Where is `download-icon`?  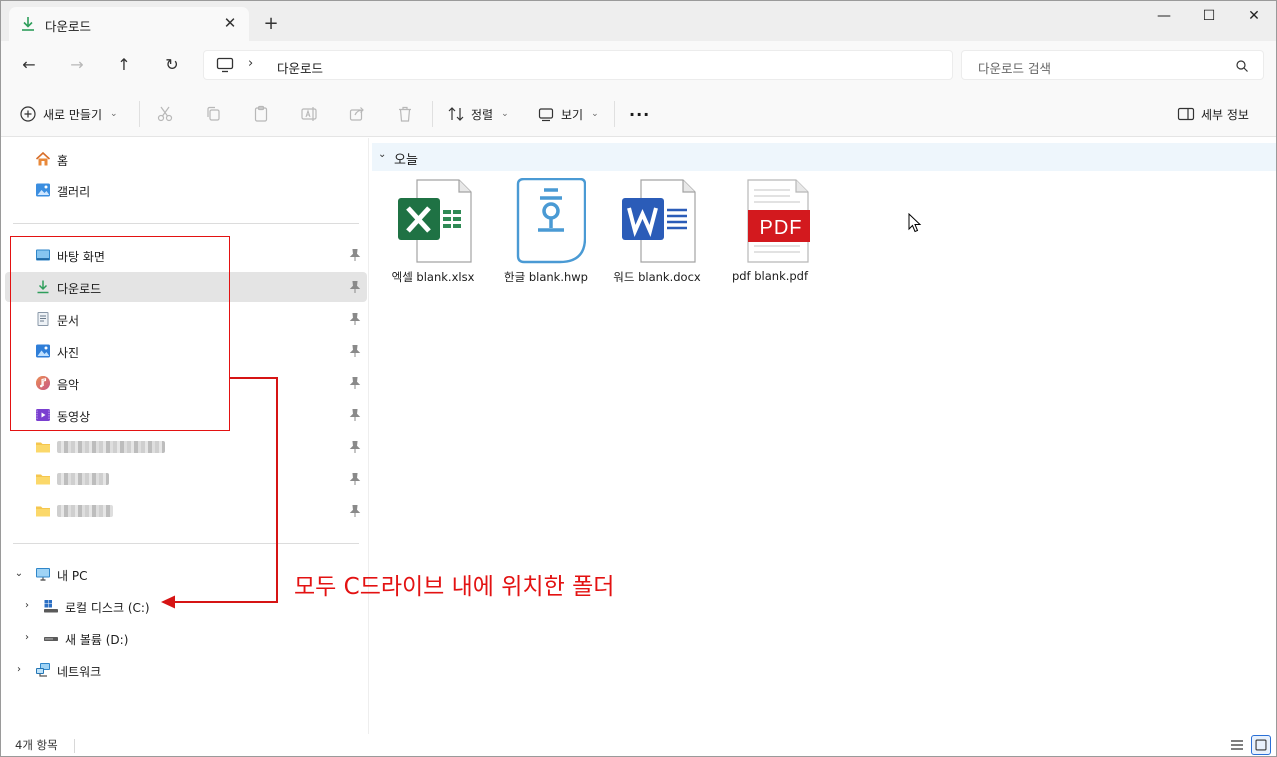 download-icon is located at coordinates (28, 24).